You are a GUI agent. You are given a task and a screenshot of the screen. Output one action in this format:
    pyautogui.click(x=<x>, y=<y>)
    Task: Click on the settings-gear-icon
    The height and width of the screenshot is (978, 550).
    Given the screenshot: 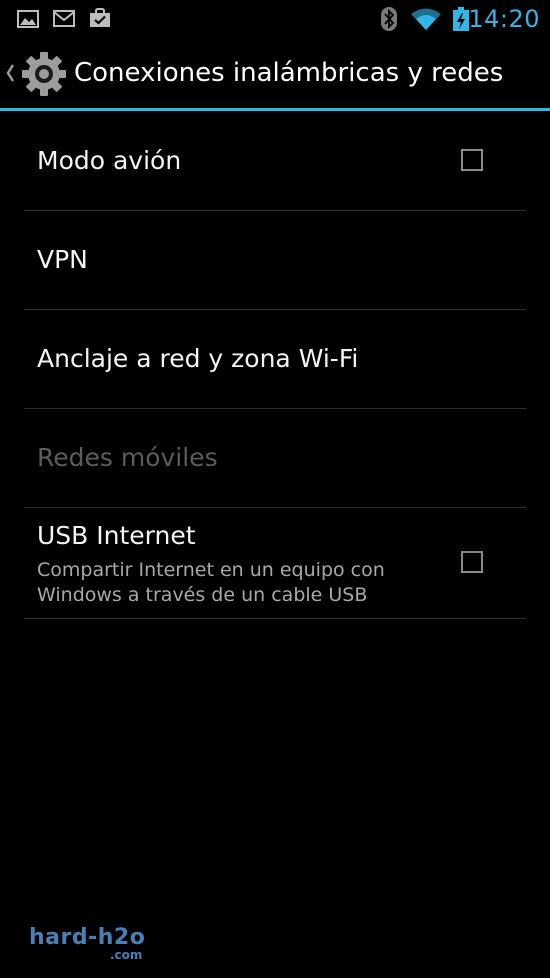 What is the action you would take?
    pyautogui.click(x=44, y=74)
    